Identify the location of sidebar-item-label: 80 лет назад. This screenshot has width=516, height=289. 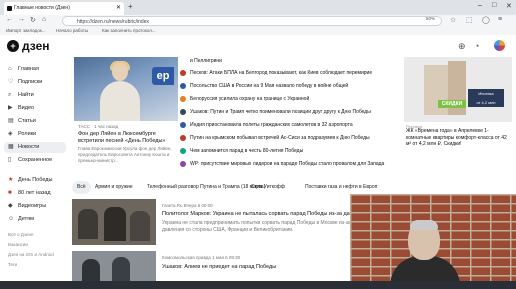
(34, 193).